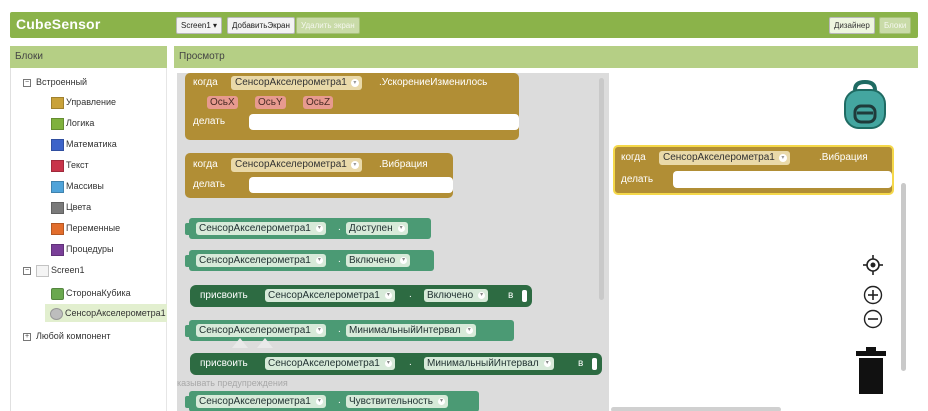 This screenshot has width=928, height=411. I want to click on tree-item-logic: Логика, so click(72, 125).